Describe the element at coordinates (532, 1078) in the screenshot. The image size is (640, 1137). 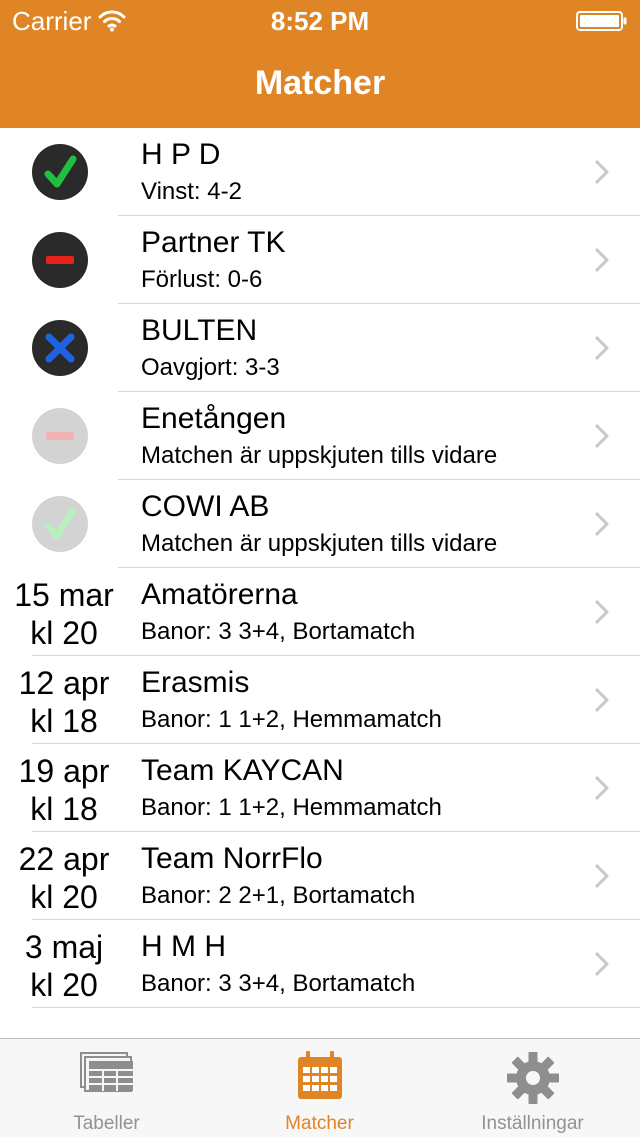
I see `gear-icon` at that location.